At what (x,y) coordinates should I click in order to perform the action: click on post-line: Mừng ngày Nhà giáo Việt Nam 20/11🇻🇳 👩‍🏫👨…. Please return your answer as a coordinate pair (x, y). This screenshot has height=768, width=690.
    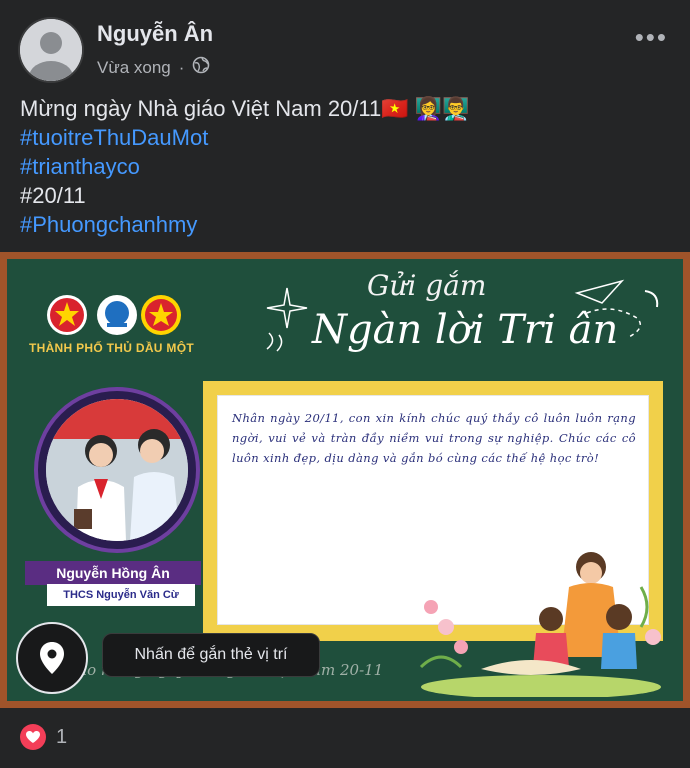
    Looking at the image, I should click on (245, 108).